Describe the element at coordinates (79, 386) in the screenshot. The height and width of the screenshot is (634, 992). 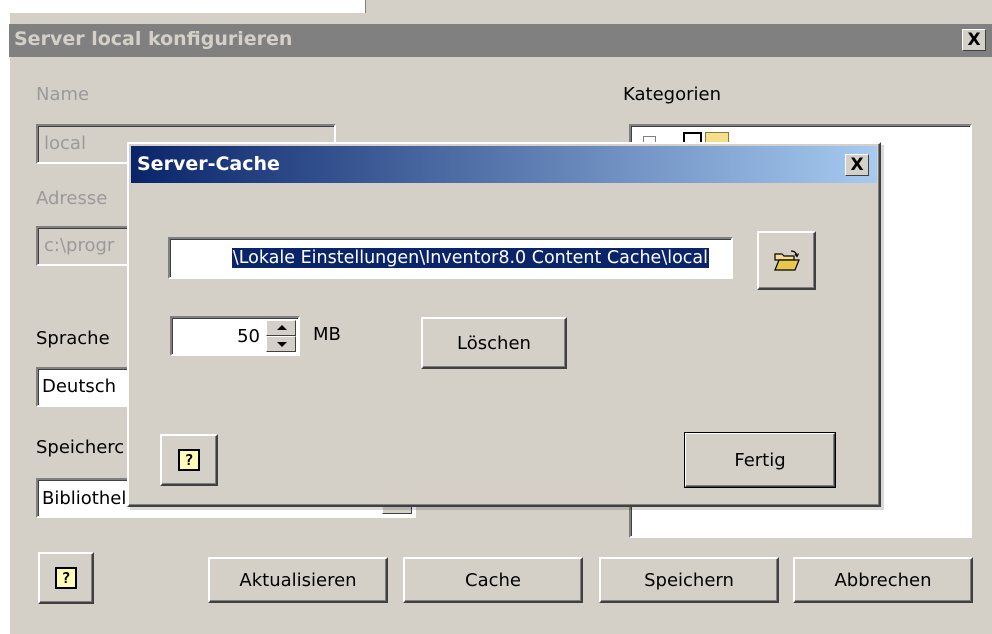
I see `language-select-value: Deutsch` at that location.